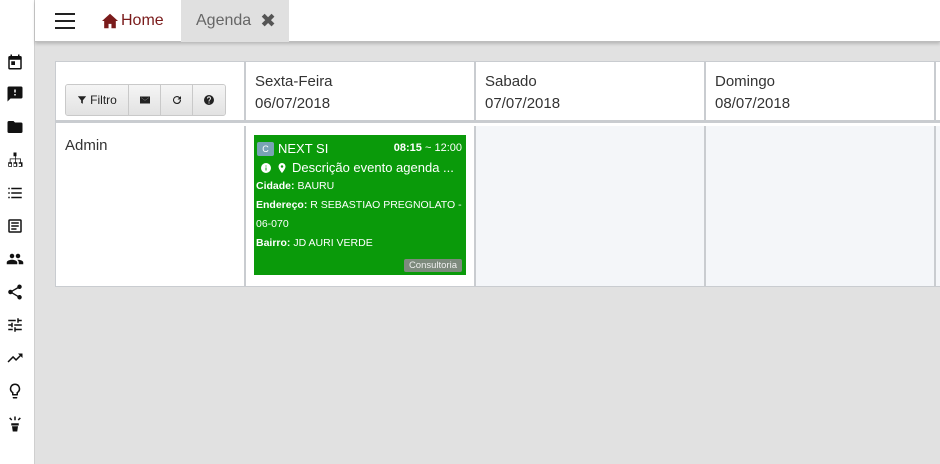 This screenshot has height=464, width=940. I want to click on map-marker-icon, so click(282, 167).